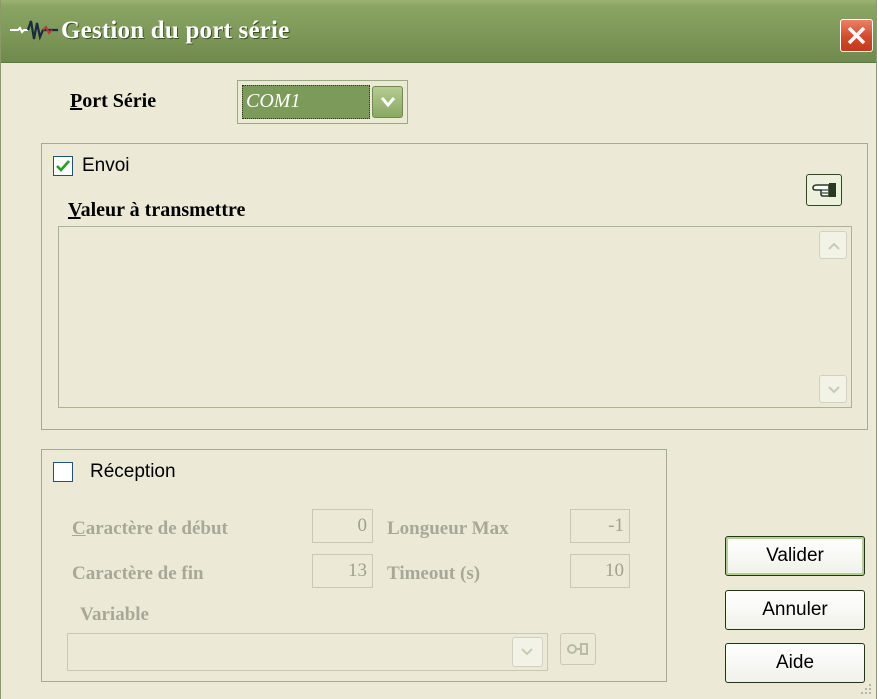 This screenshot has height=699, width=877. What do you see at coordinates (106, 165) in the screenshot?
I see `envoi-label: Envoi` at bounding box center [106, 165].